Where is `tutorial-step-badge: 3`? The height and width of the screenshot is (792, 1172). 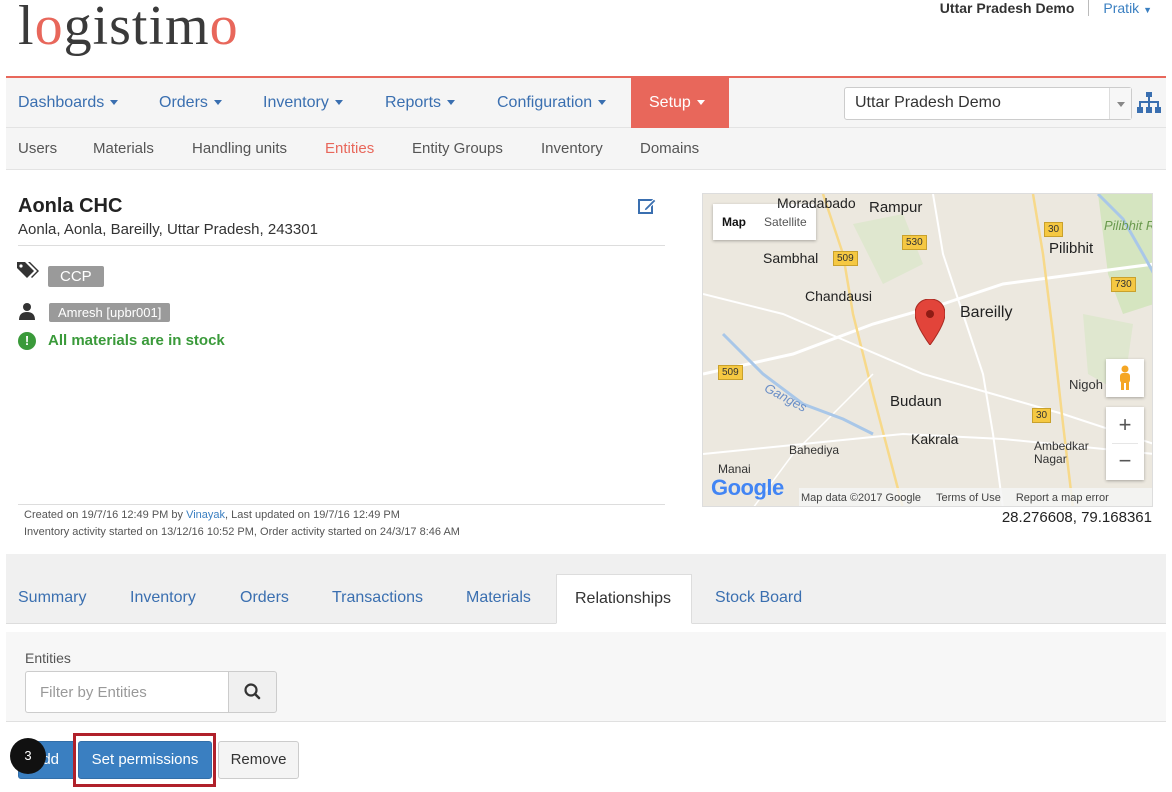
tutorial-step-badge: 3 is located at coordinates (28, 756).